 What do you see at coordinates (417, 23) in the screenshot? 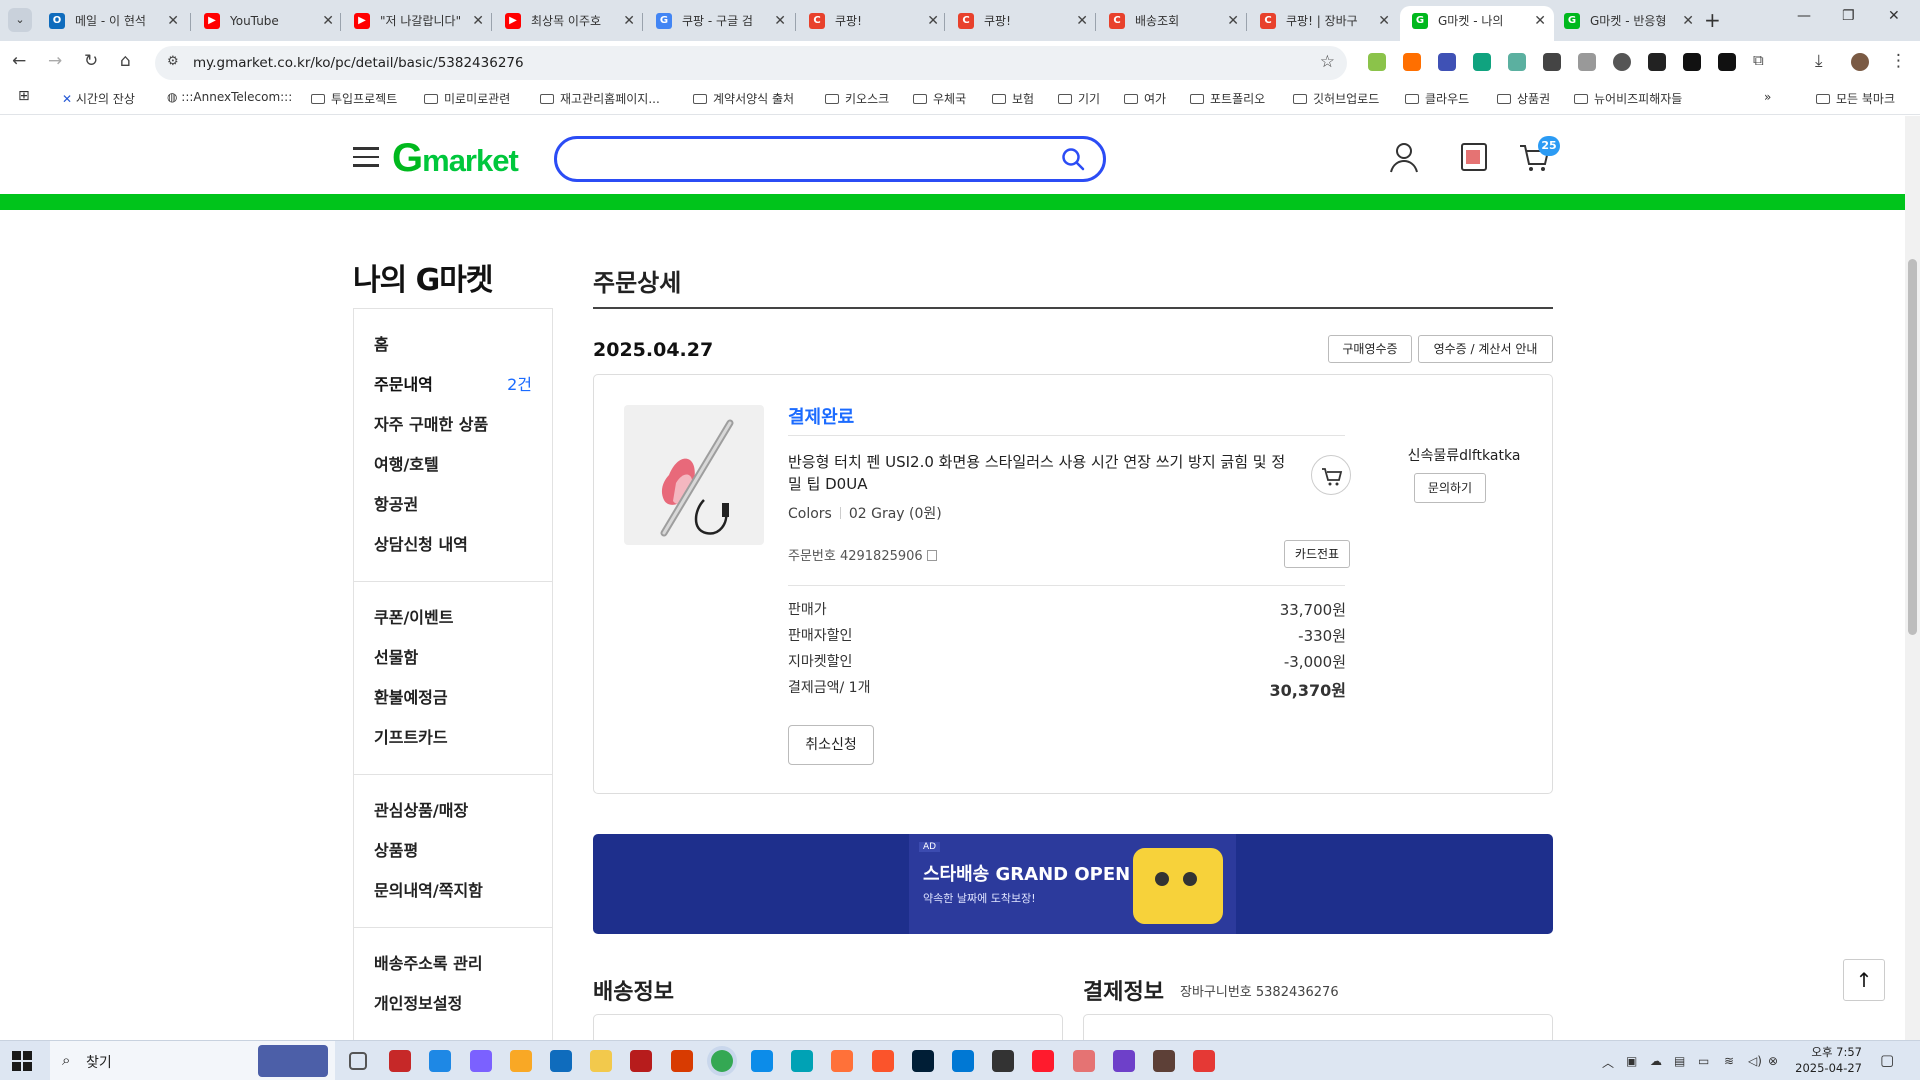
I see `browser-tab: ▶ "저 나갈랍니다" ✕` at bounding box center [417, 23].